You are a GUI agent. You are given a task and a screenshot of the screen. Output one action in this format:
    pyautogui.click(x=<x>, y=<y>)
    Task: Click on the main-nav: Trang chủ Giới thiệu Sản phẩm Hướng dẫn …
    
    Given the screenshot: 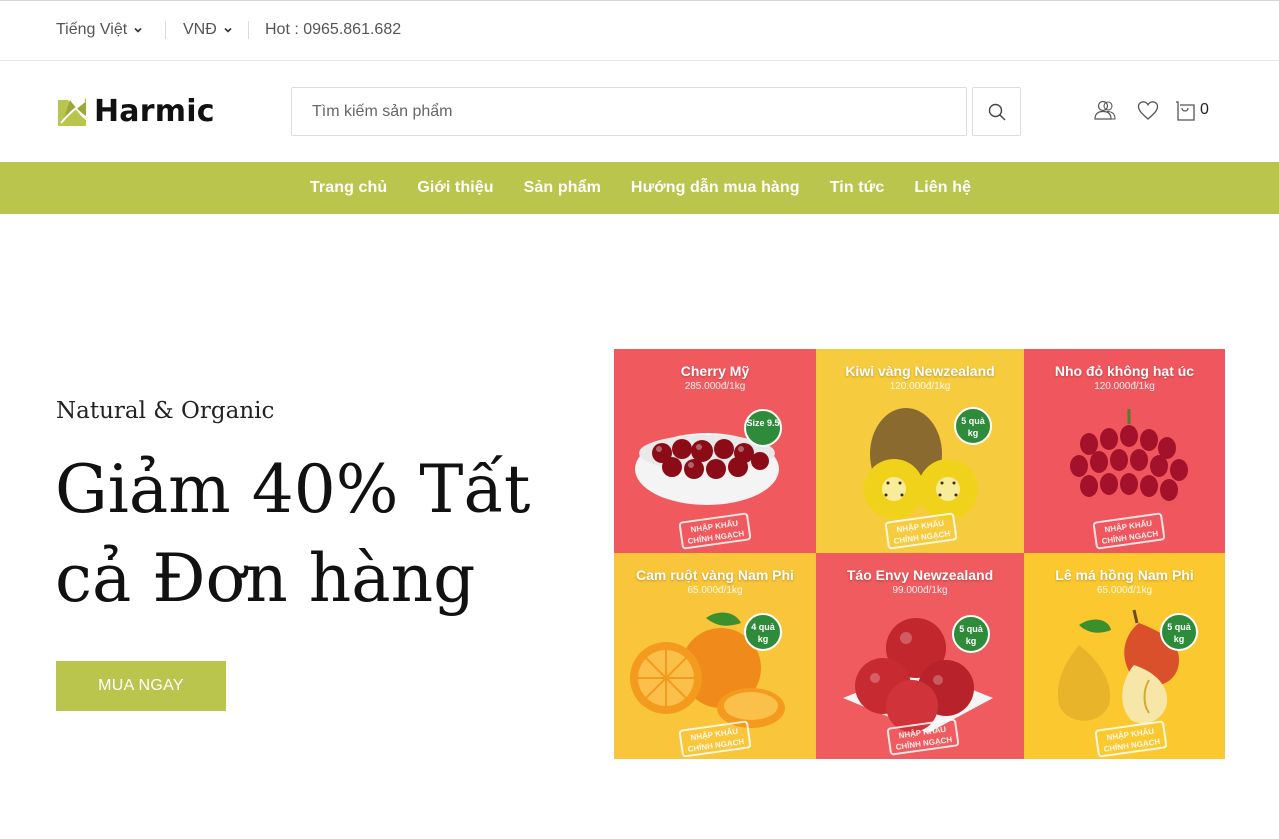 What is the action you would take?
    pyautogui.click(x=639, y=188)
    